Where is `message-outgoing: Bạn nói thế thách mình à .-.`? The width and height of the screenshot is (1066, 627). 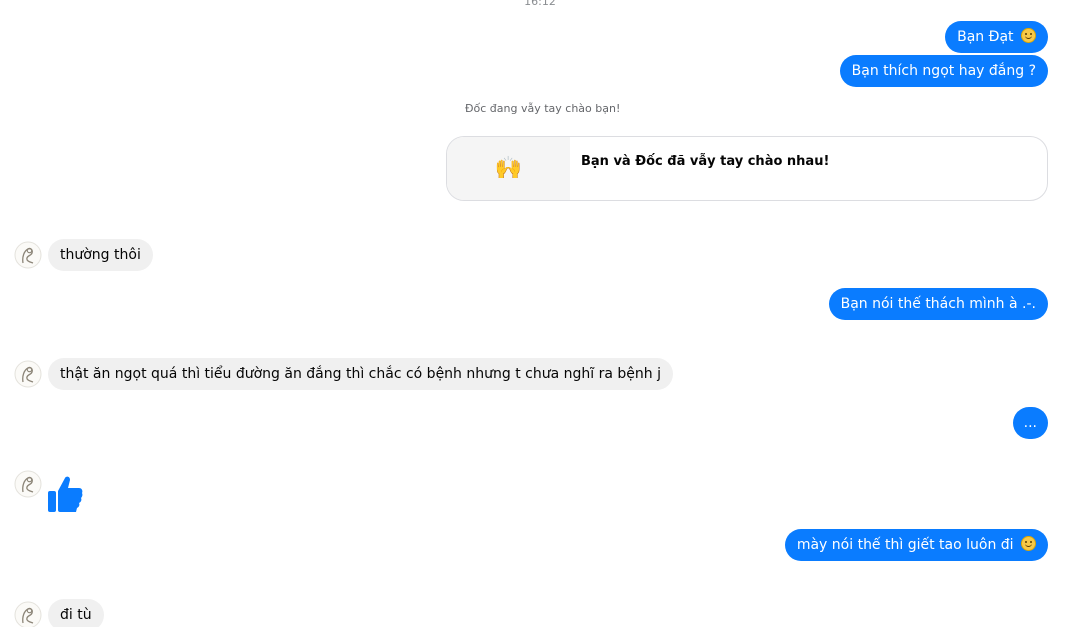 message-outgoing: Bạn nói thế thách mình à .-. is located at coordinates (938, 304).